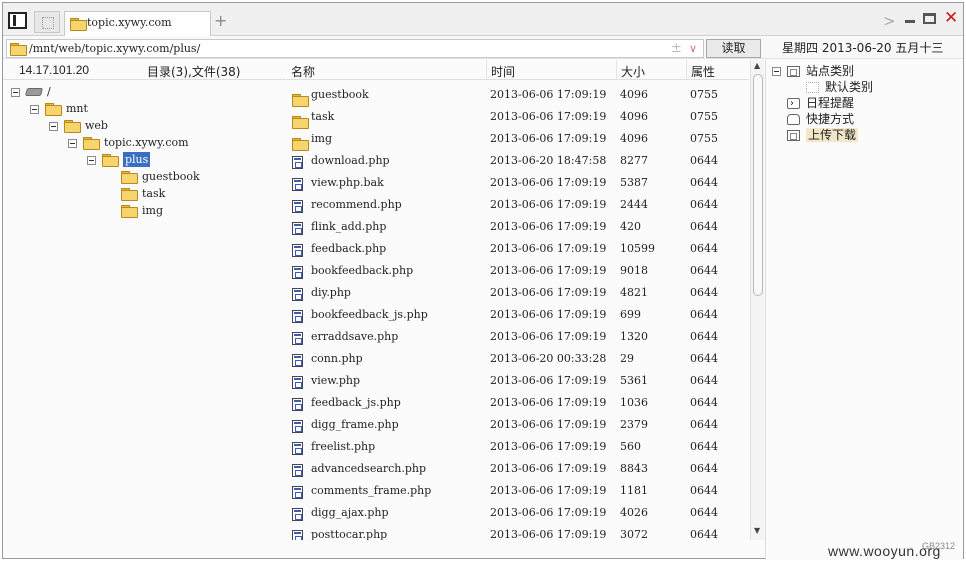  I want to click on tree-node-root: /, so click(31, 92).